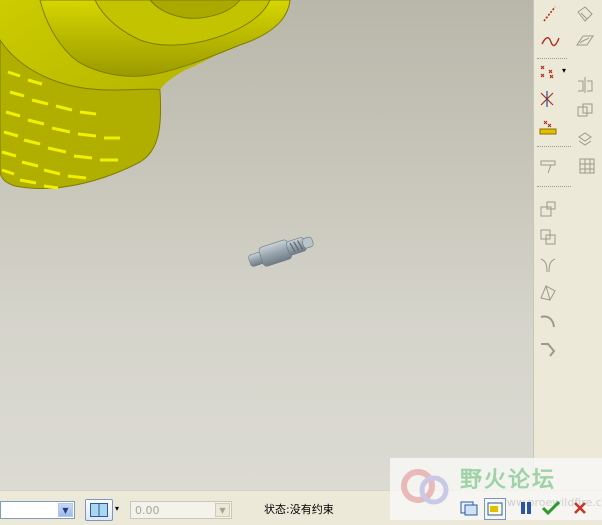 The height and width of the screenshot is (525, 602). I want to click on surface-icon, so click(585, 41).